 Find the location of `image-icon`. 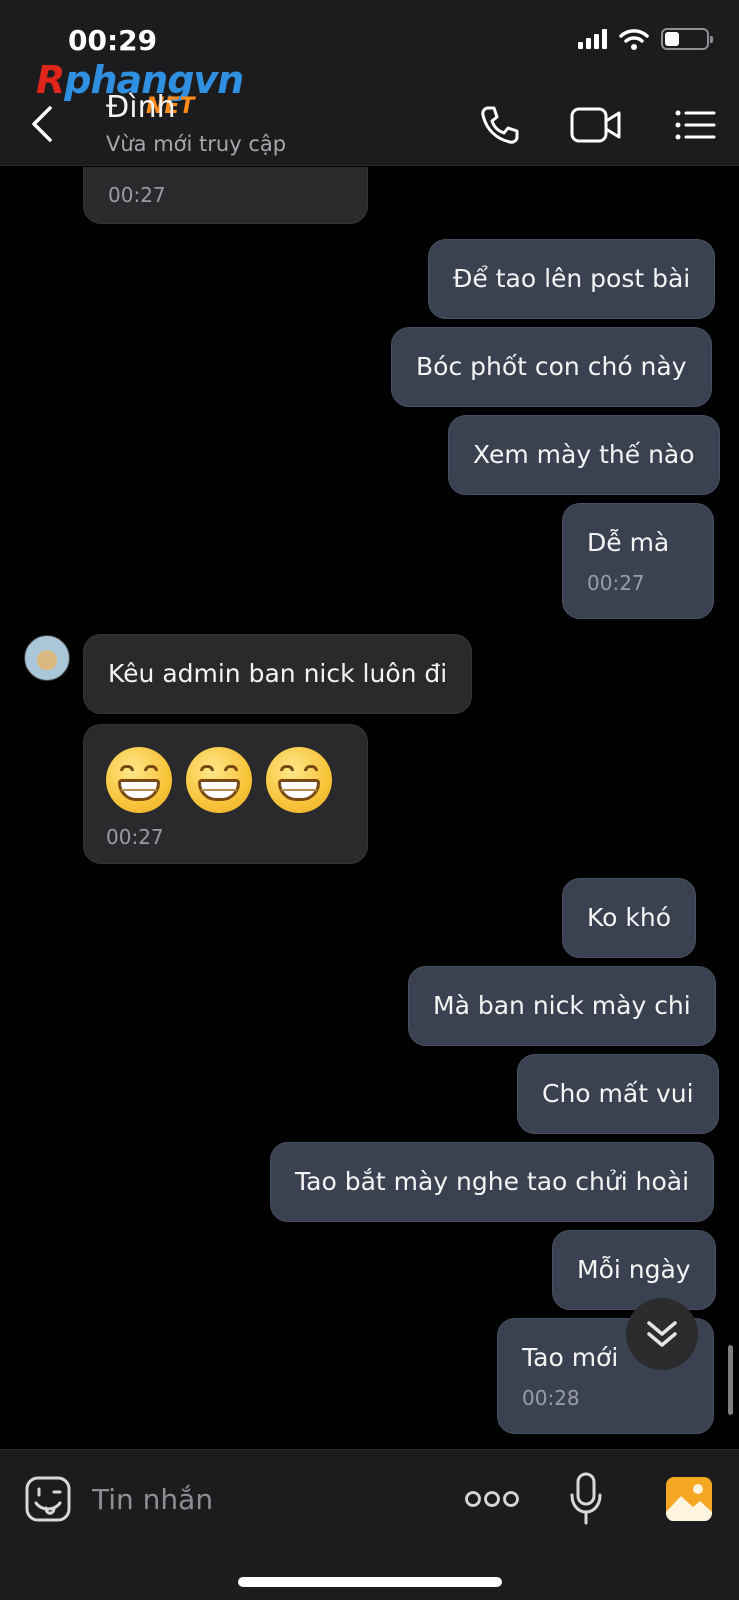

image-icon is located at coordinates (689, 1499).